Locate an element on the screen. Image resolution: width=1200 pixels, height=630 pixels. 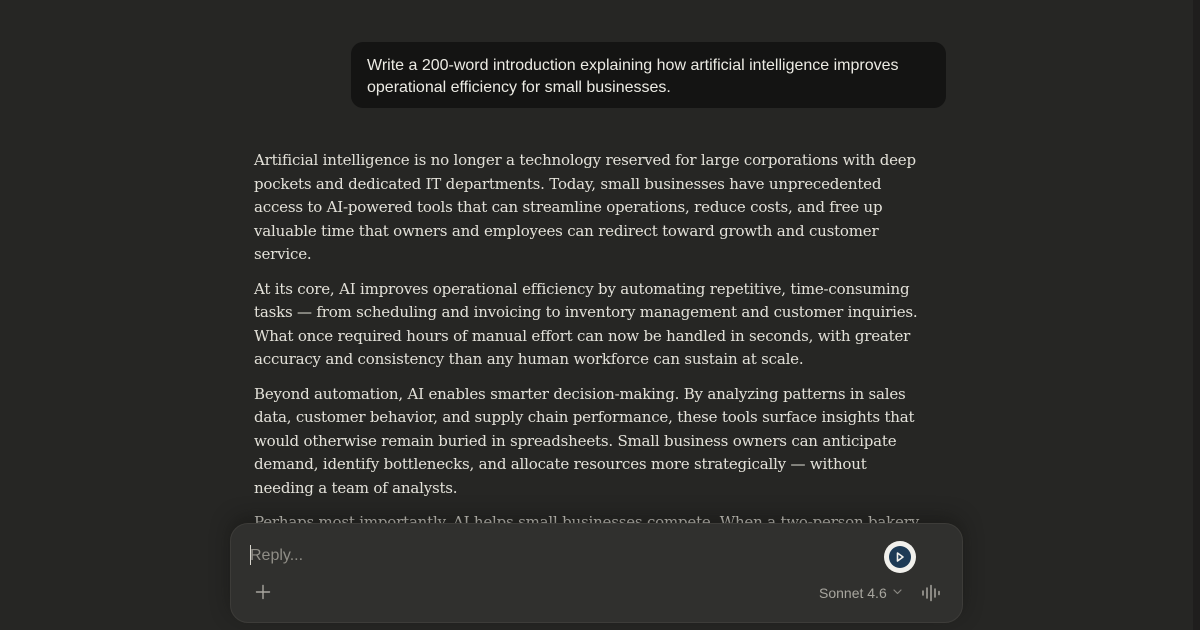
model-selector: Sonnet 4.6 is located at coordinates (860, 593).